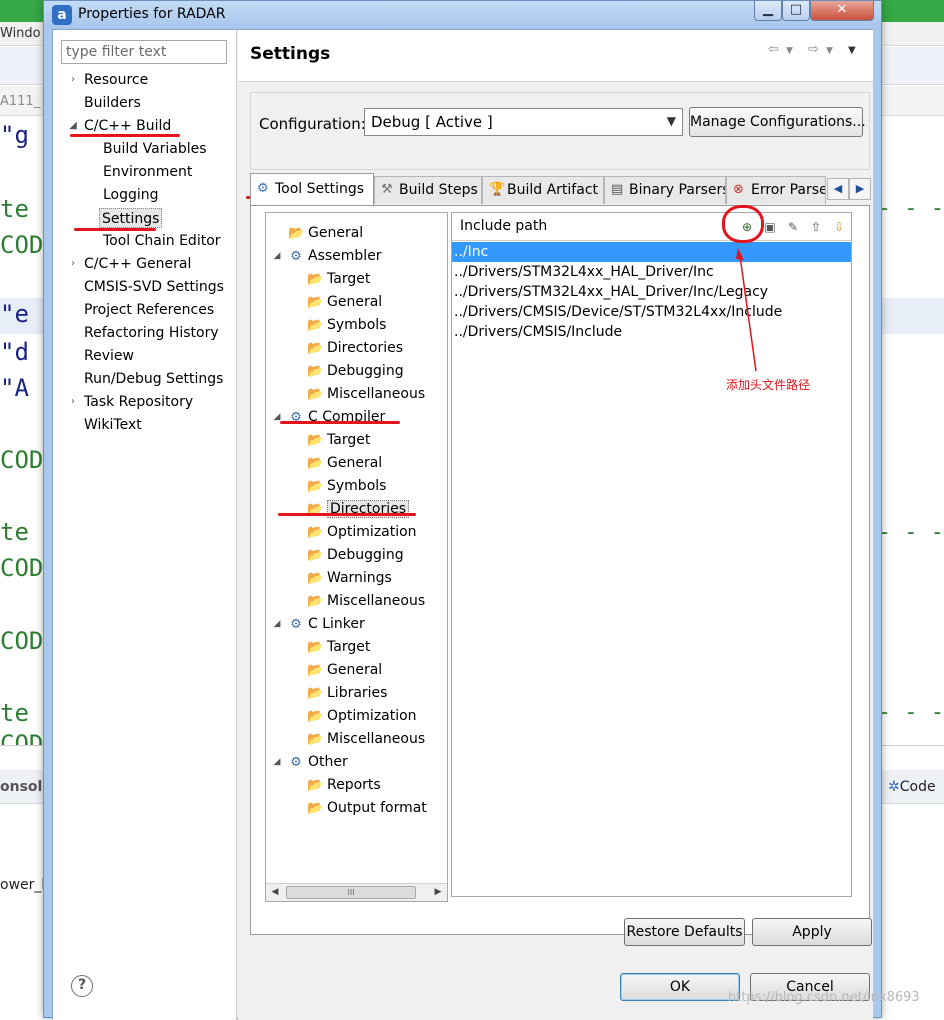 This screenshot has height=1020, width=944. I want to click on background-code-tab: ✲Code, so click(912, 787).